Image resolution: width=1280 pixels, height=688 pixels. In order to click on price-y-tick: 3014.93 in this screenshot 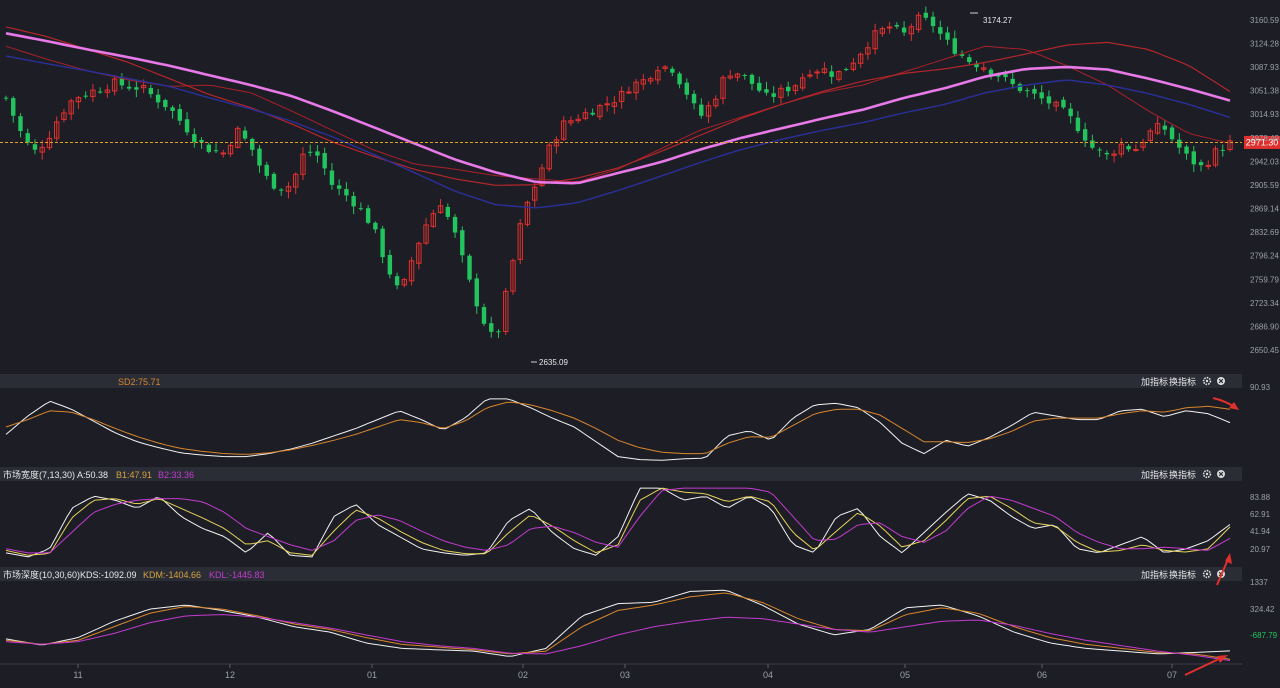, I will do `click(1264, 114)`.